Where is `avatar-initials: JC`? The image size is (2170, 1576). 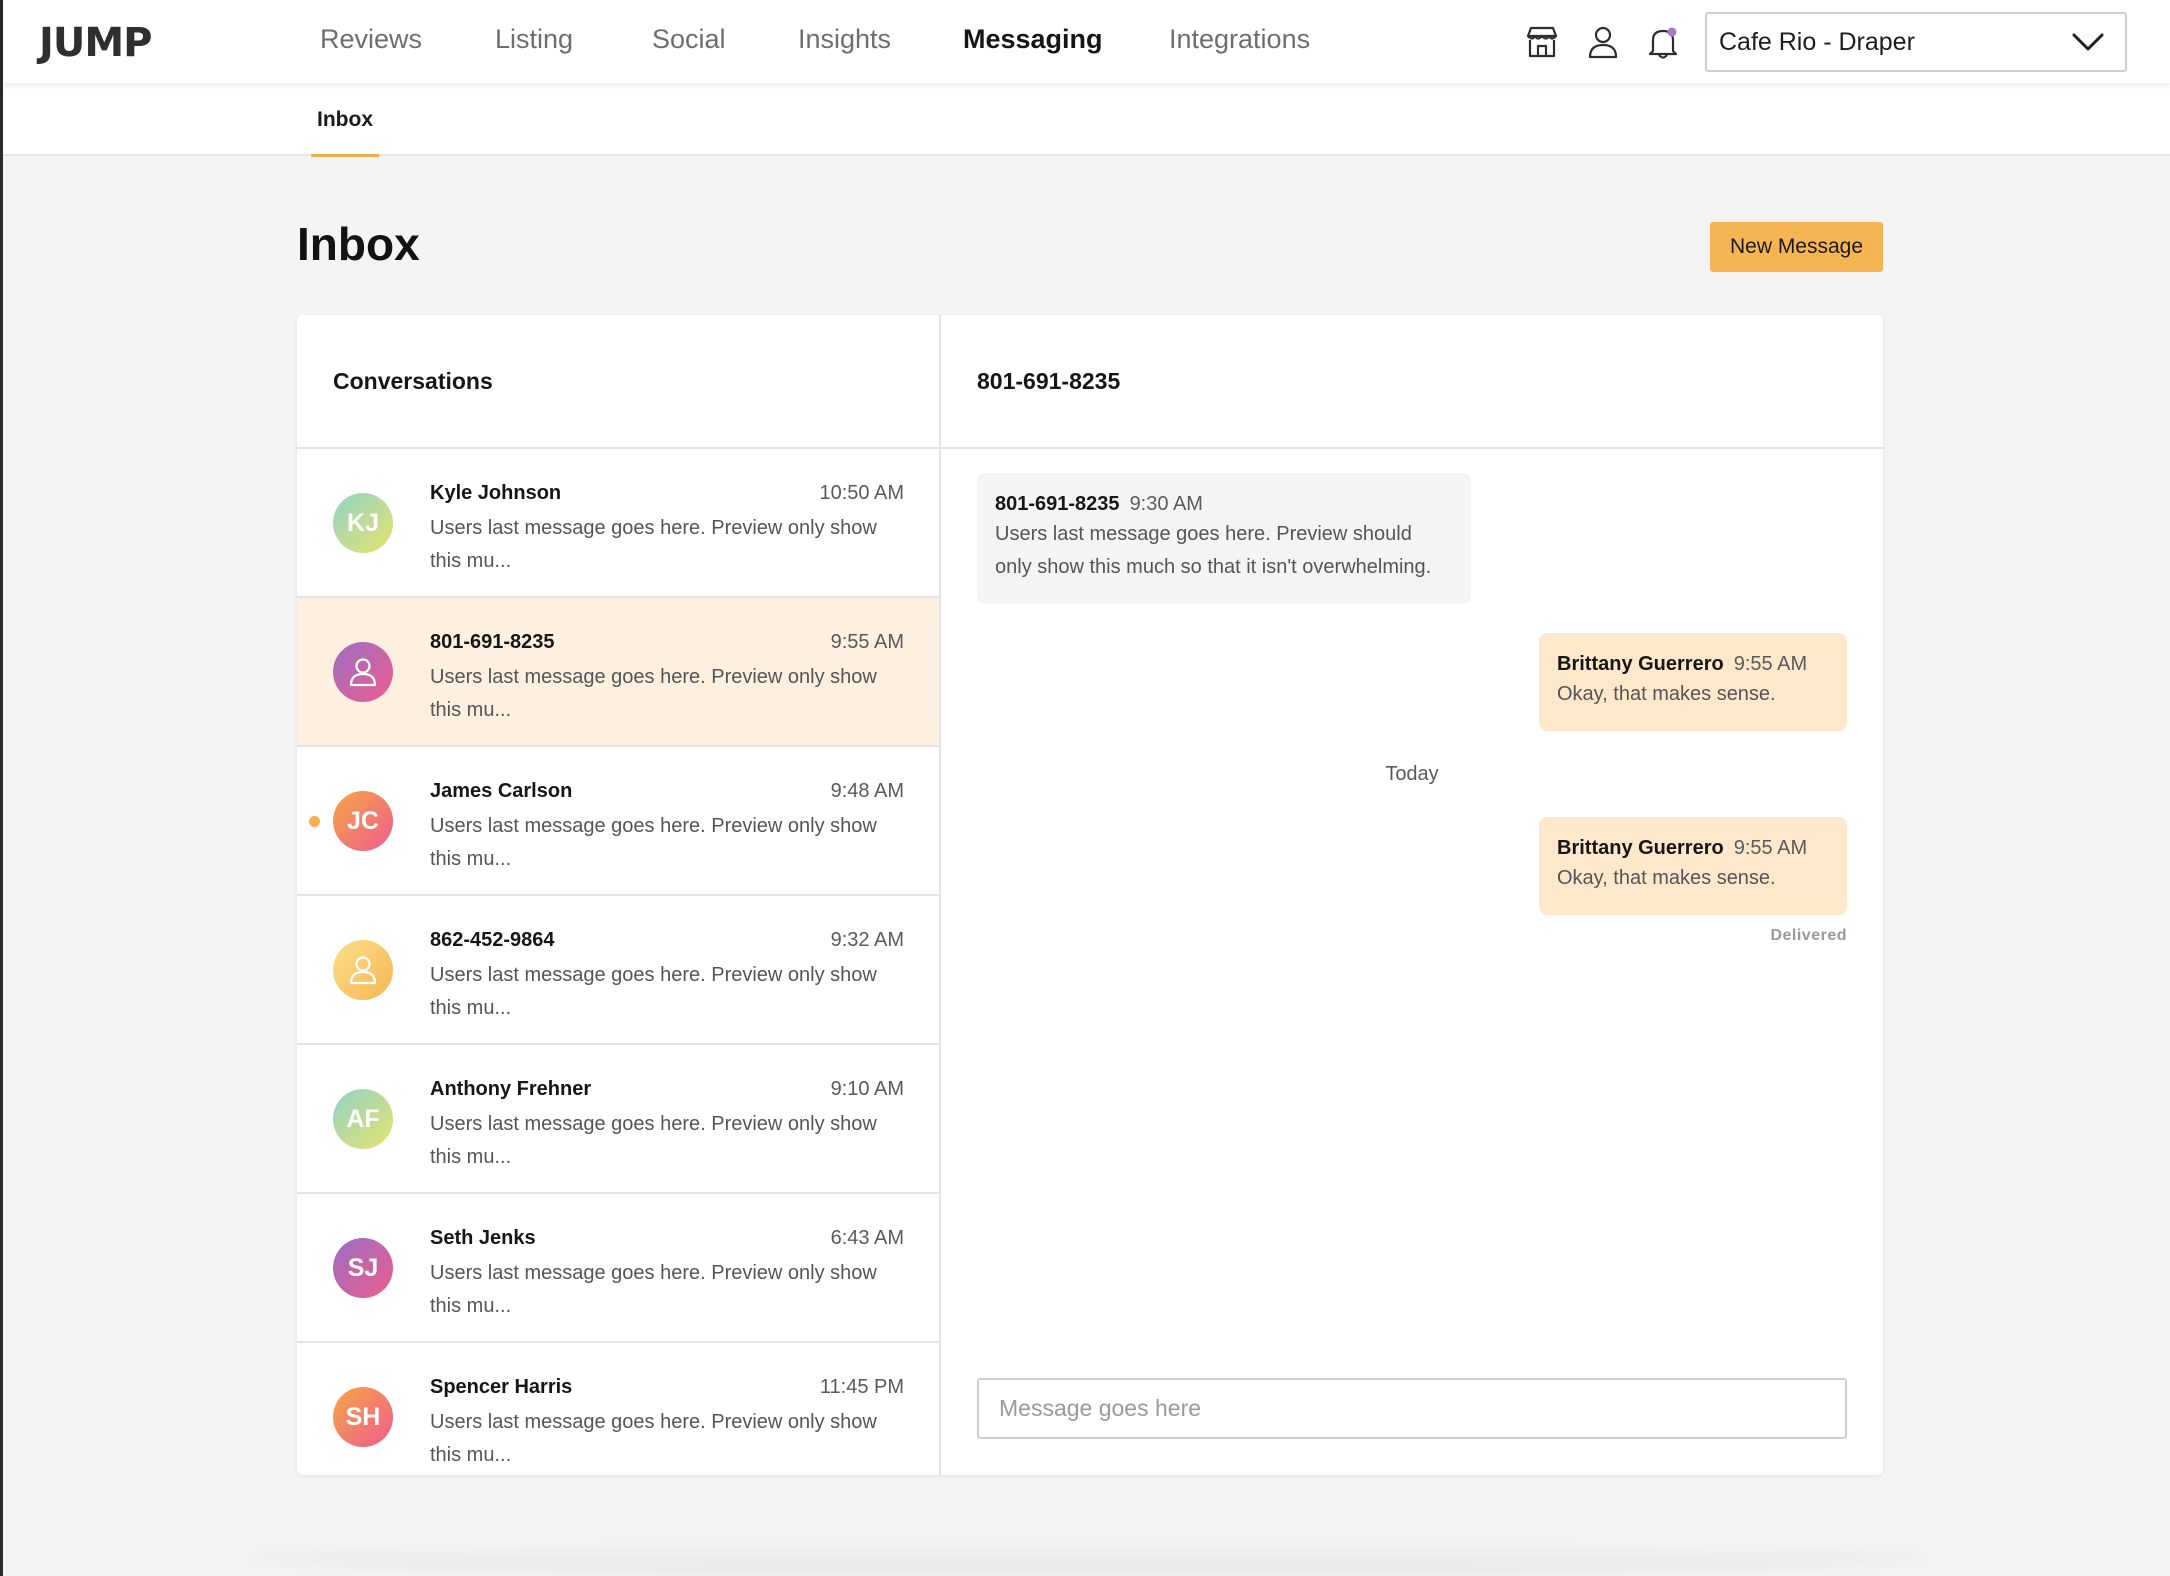 avatar-initials: JC is located at coordinates (363, 820).